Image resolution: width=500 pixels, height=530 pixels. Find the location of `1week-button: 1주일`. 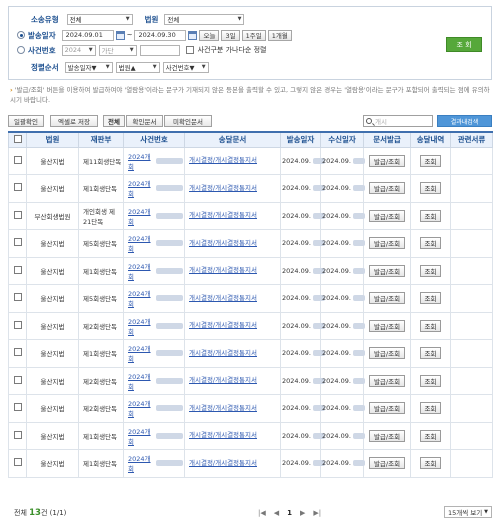

1week-button: 1주일 is located at coordinates (253, 35).